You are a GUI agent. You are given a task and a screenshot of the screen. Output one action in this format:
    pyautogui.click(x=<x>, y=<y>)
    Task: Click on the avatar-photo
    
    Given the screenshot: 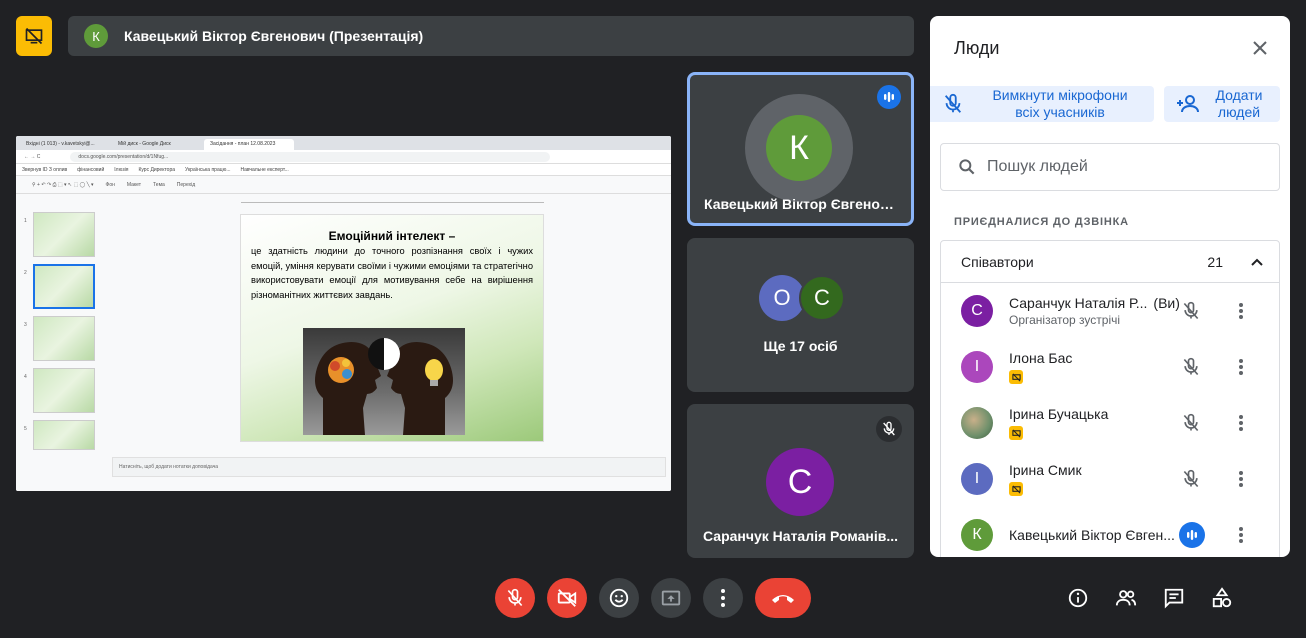 What is the action you would take?
    pyautogui.click(x=977, y=423)
    